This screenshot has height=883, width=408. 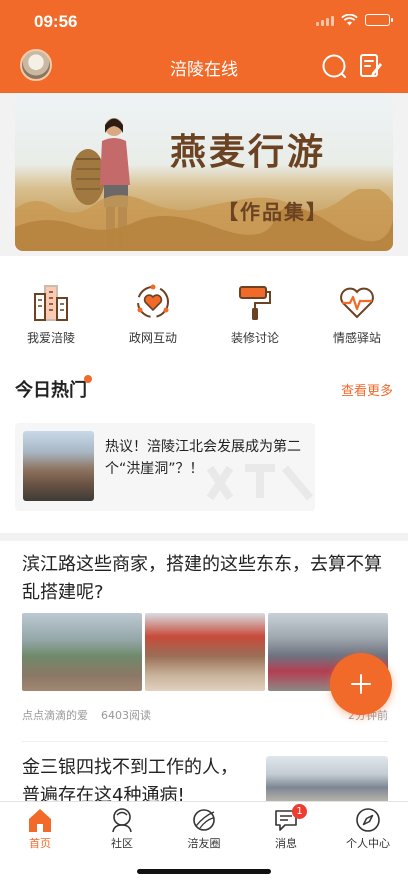 I want to click on tab-community: 社区, so click(x=122, y=828).